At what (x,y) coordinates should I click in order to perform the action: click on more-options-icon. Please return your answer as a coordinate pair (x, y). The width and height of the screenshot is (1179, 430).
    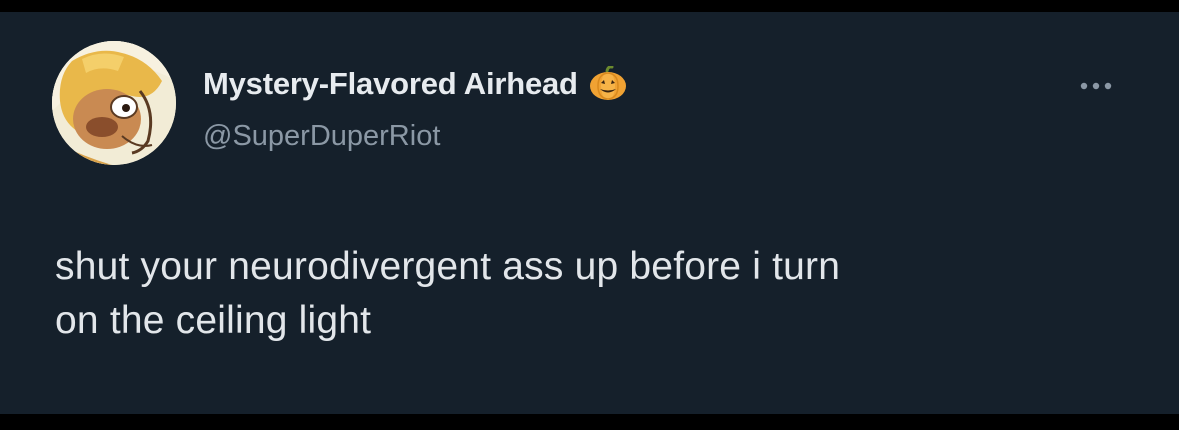
    Looking at the image, I should click on (1096, 86).